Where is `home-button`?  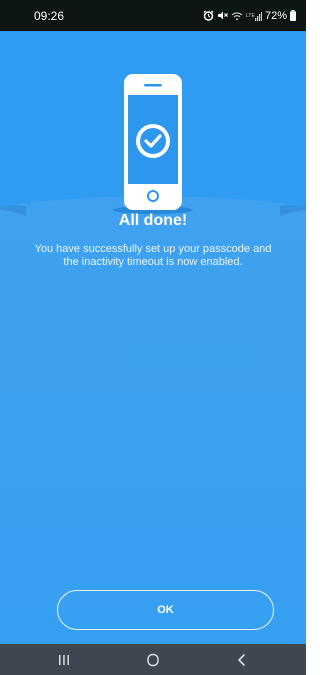
home-button is located at coordinates (153, 659).